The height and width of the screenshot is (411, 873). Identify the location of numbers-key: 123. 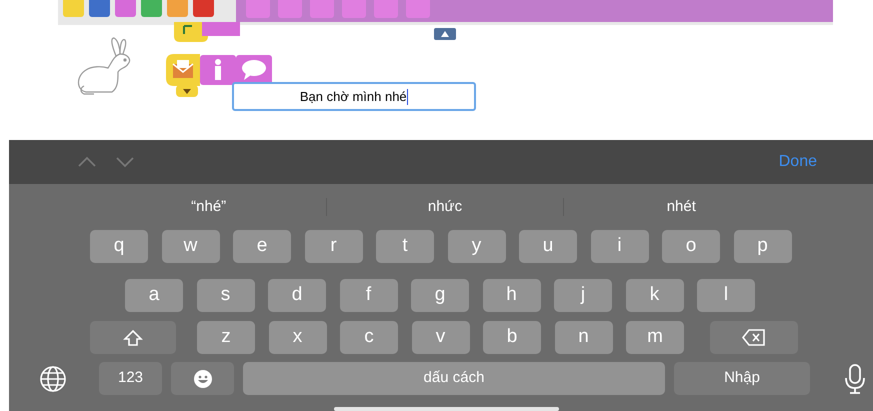
(130, 378).